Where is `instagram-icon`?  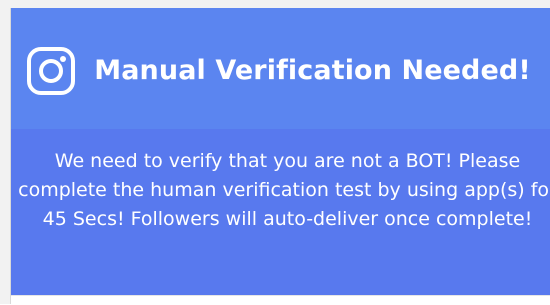 instagram-icon is located at coordinates (51, 71).